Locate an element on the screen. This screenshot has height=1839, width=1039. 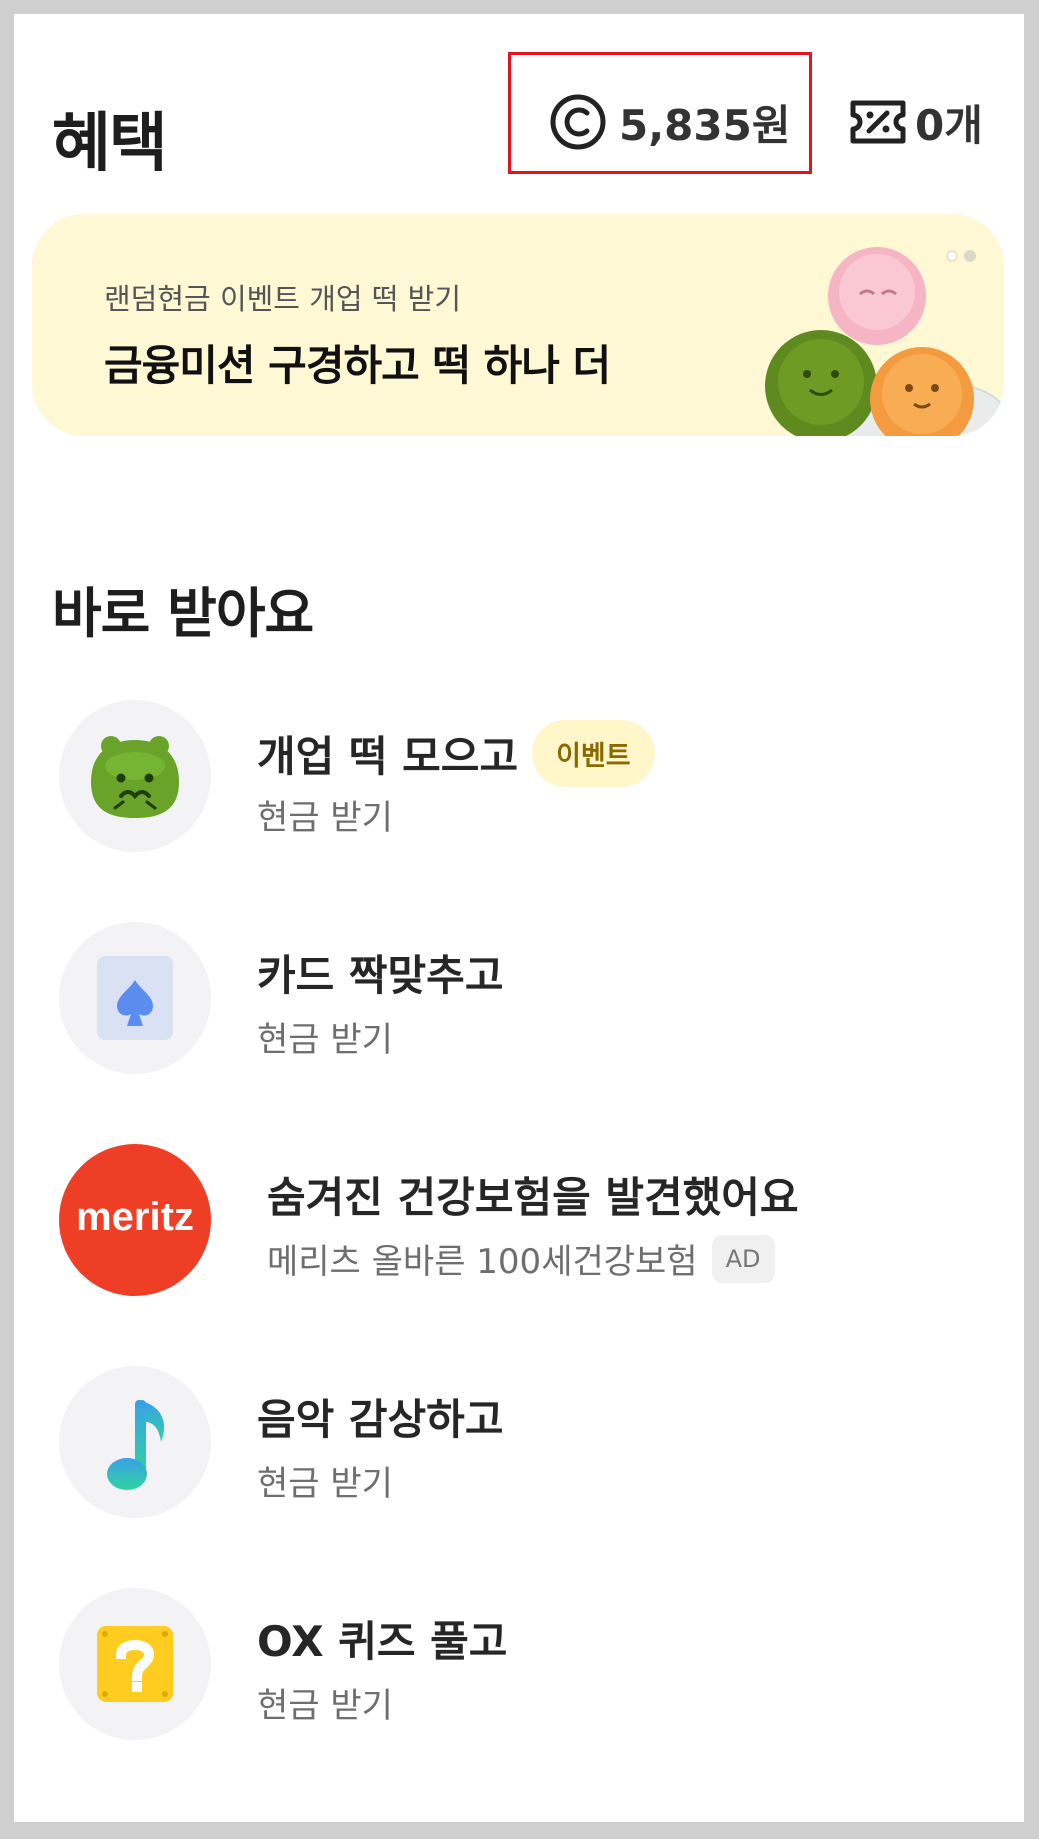
music-note-icon is located at coordinates (136, 1445).